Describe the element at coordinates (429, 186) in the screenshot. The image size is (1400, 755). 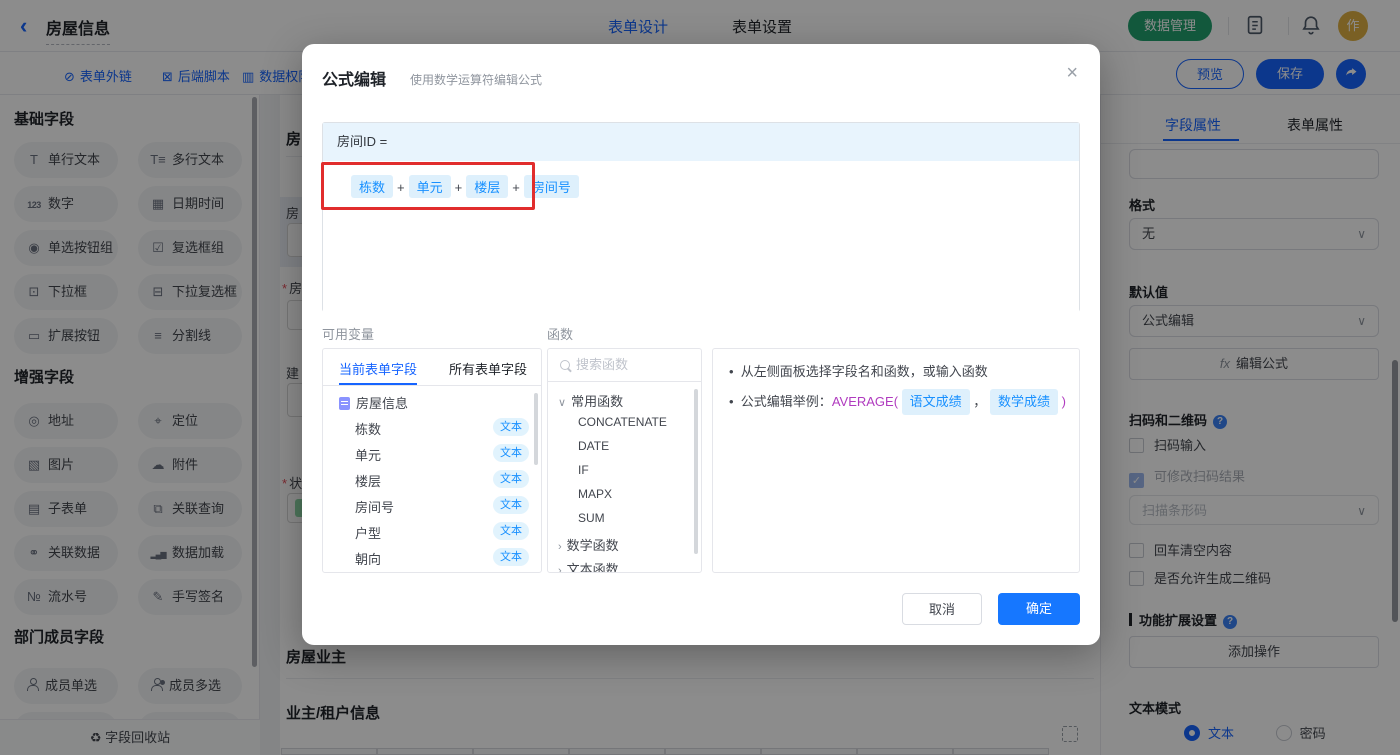
I see `formula-chip: 单元` at that location.